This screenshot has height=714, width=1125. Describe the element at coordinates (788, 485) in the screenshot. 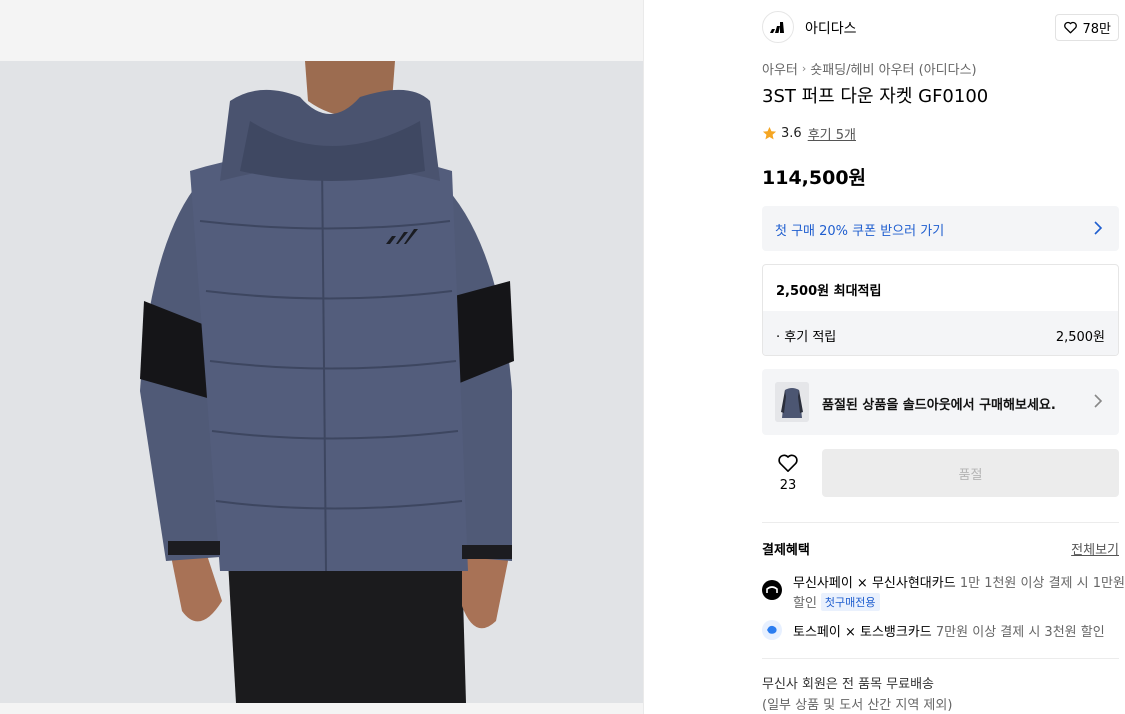

I see `wish-count: 23` at that location.